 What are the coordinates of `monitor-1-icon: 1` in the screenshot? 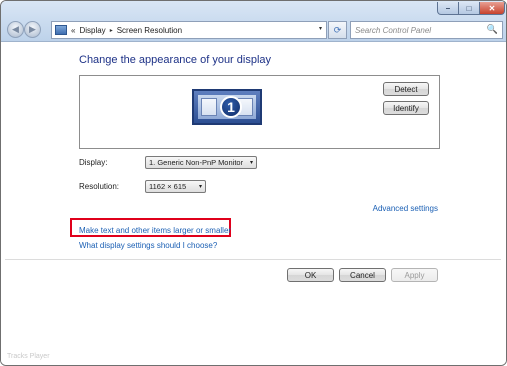 It's located at (227, 107).